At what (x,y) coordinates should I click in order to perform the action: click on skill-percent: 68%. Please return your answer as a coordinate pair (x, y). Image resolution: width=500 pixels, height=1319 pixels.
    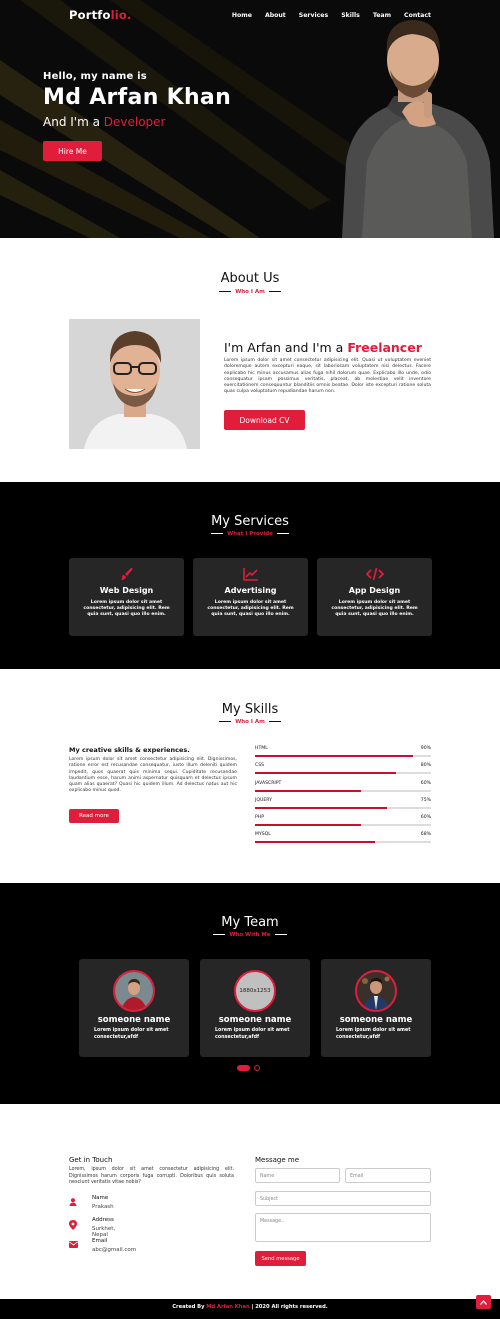
    Looking at the image, I should click on (425, 834).